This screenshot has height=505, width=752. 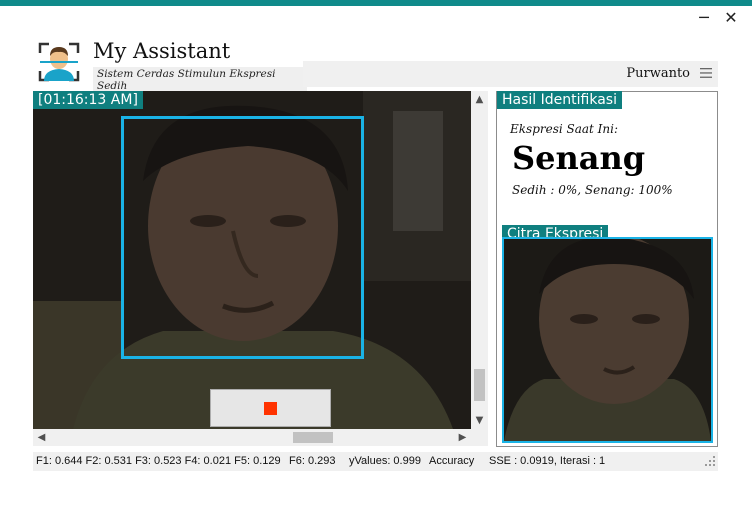 I want to click on vertical-scroll-thumb, so click(x=479, y=385).